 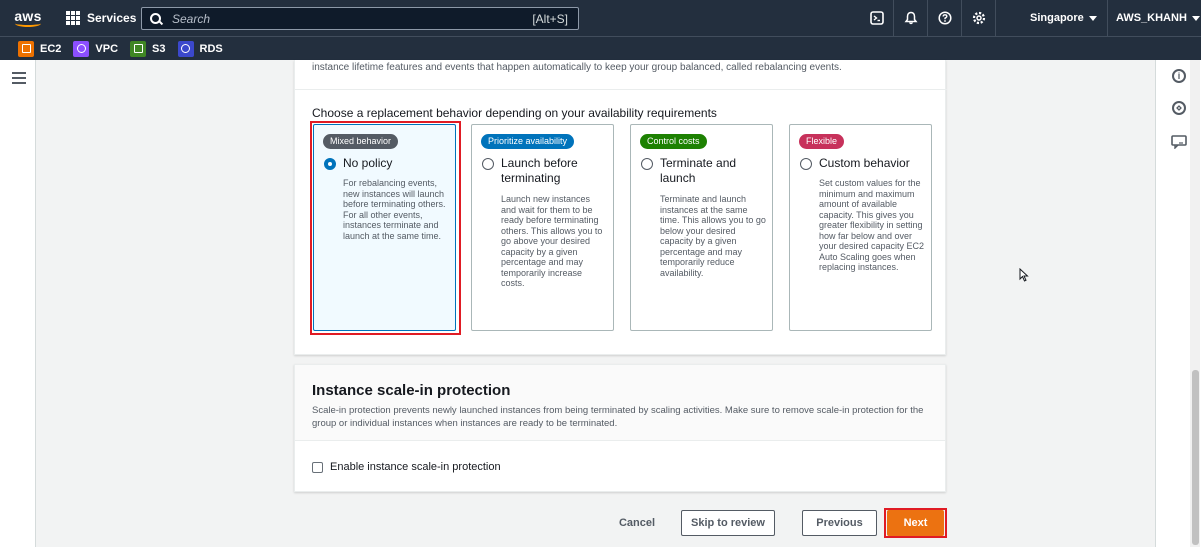 What do you see at coordinates (877, 18) in the screenshot?
I see `cloudshell-icon` at bounding box center [877, 18].